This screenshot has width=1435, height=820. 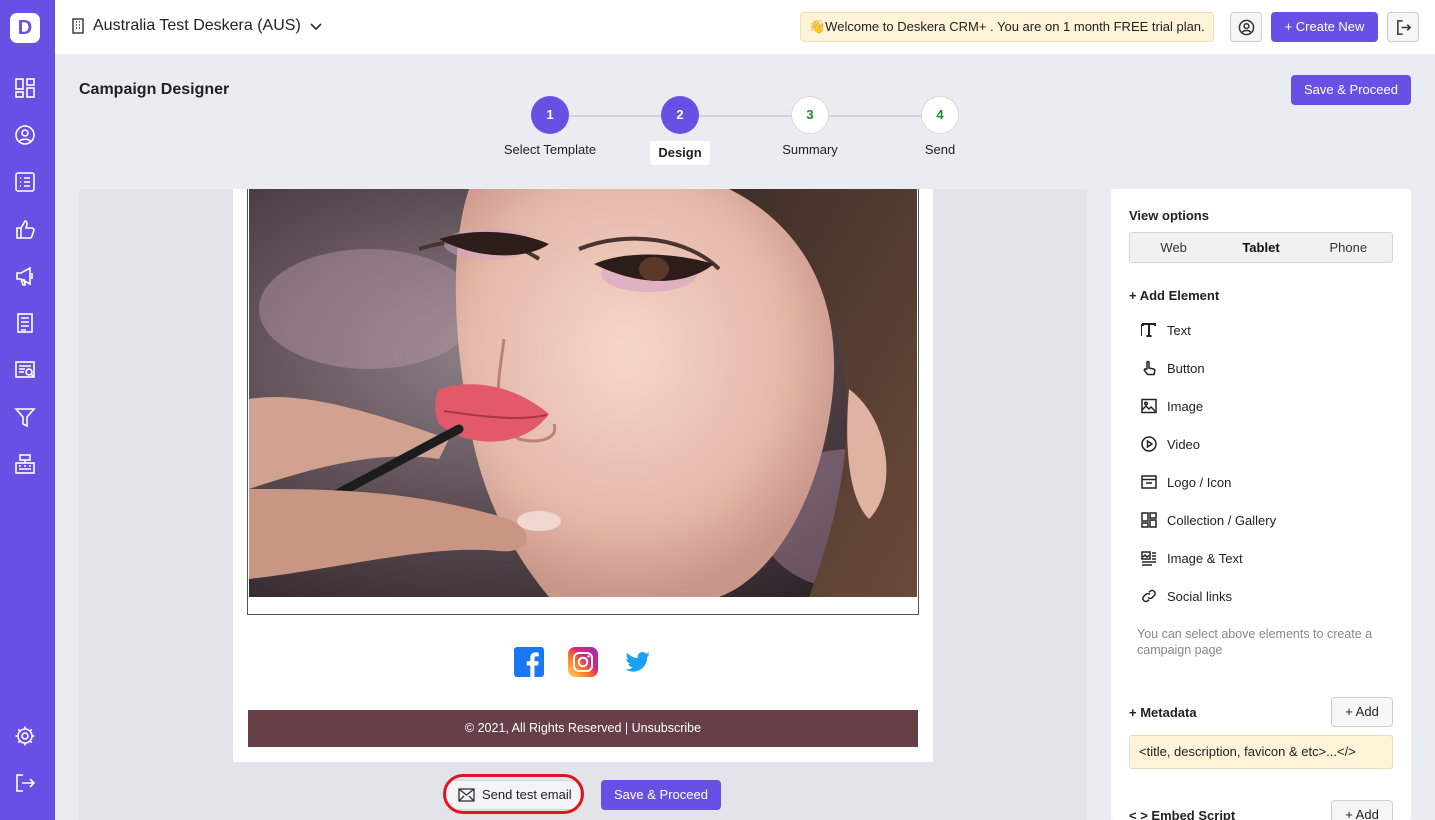 I want to click on organization-name: Australia Test Deskera (AUS), so click(x=197, y=25).